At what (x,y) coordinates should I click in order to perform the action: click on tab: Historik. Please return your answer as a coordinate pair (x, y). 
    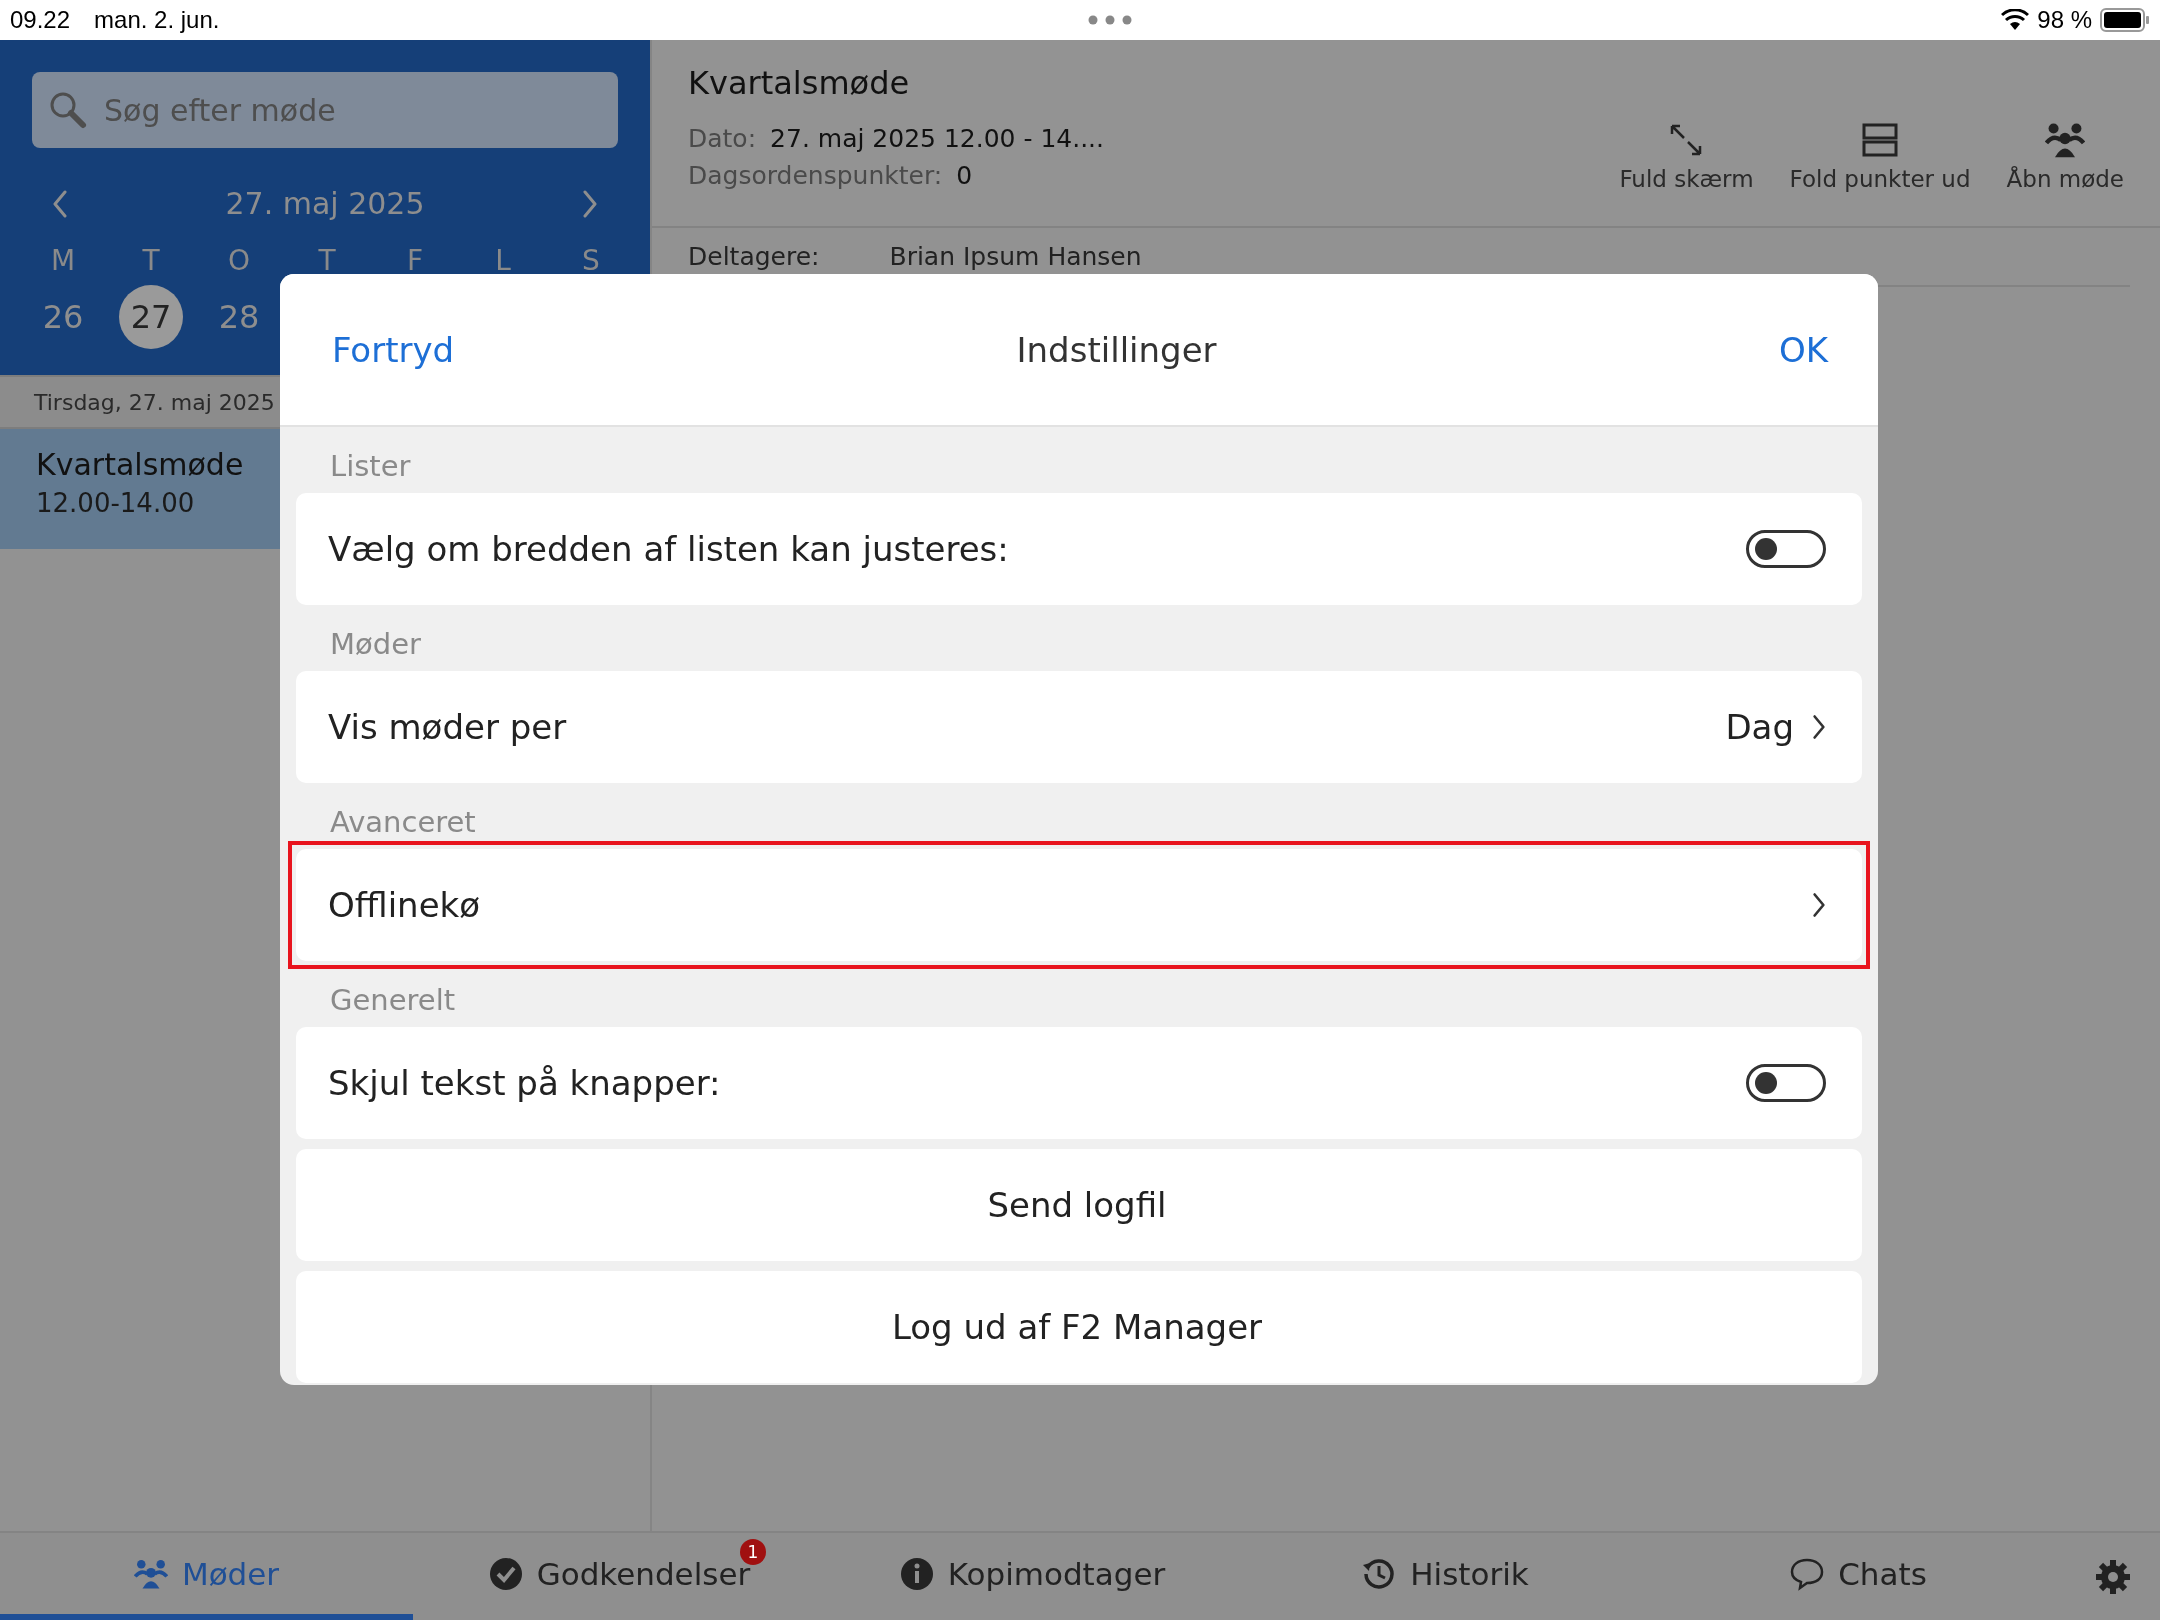
    Looking at the image, I should click on (1445, 1576).